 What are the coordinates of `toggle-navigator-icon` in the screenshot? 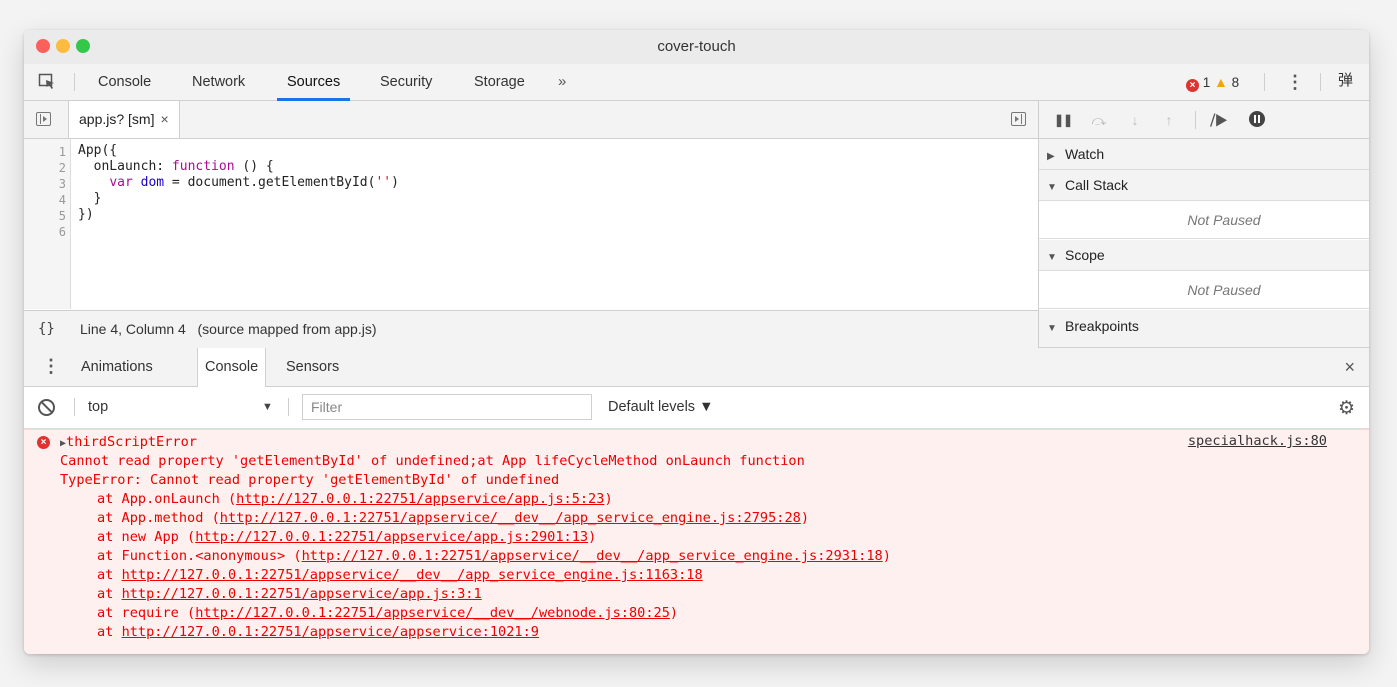 It's located at (43, 119).